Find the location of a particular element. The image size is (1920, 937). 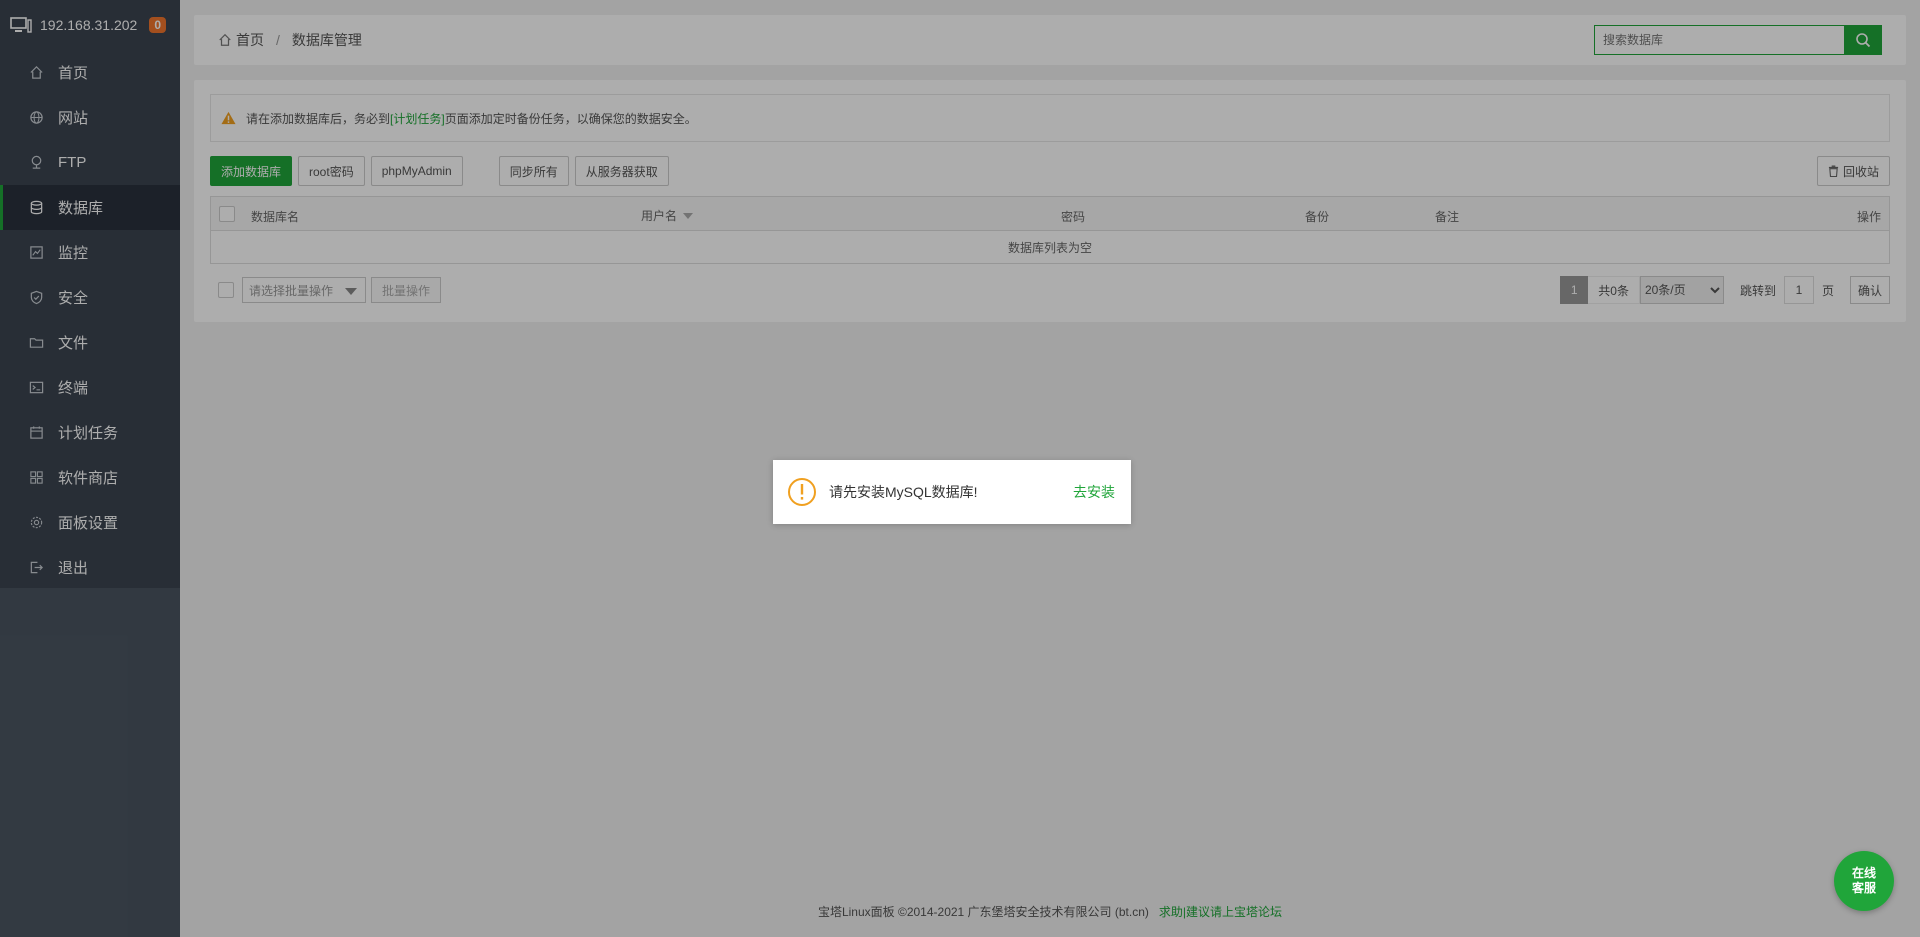

install-mysql-dialog: 请先安装MySQL数据库! 去安装 is located at coordinates (952, 492).